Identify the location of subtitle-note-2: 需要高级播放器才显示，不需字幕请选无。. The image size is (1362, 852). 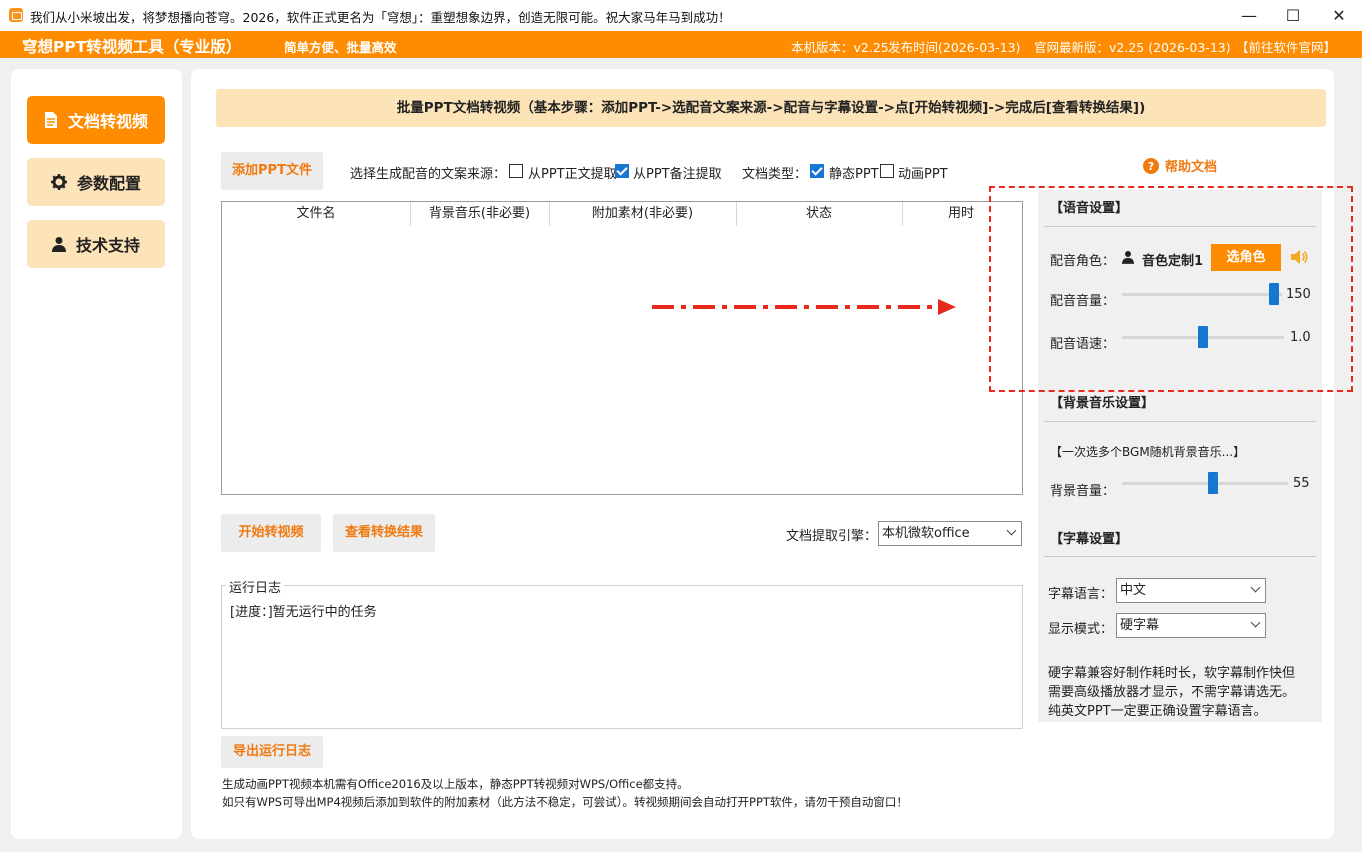
(1172, 692).